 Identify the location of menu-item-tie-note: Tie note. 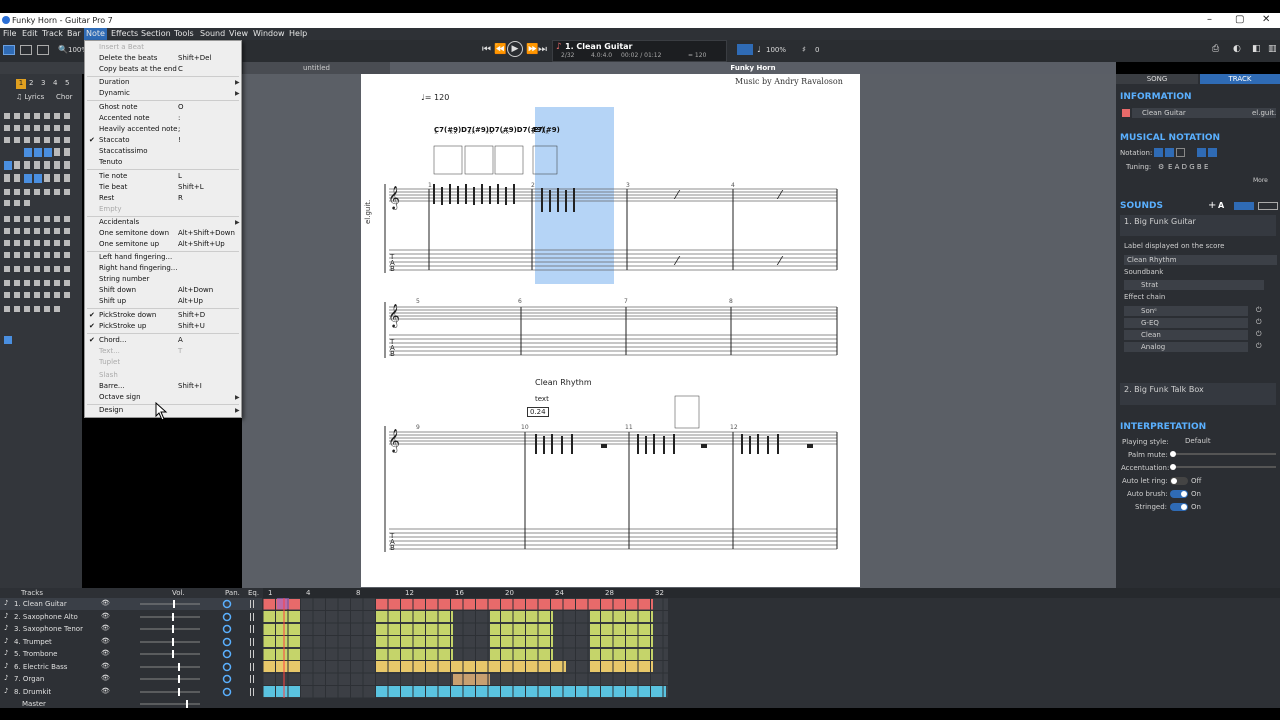
(113, 176).